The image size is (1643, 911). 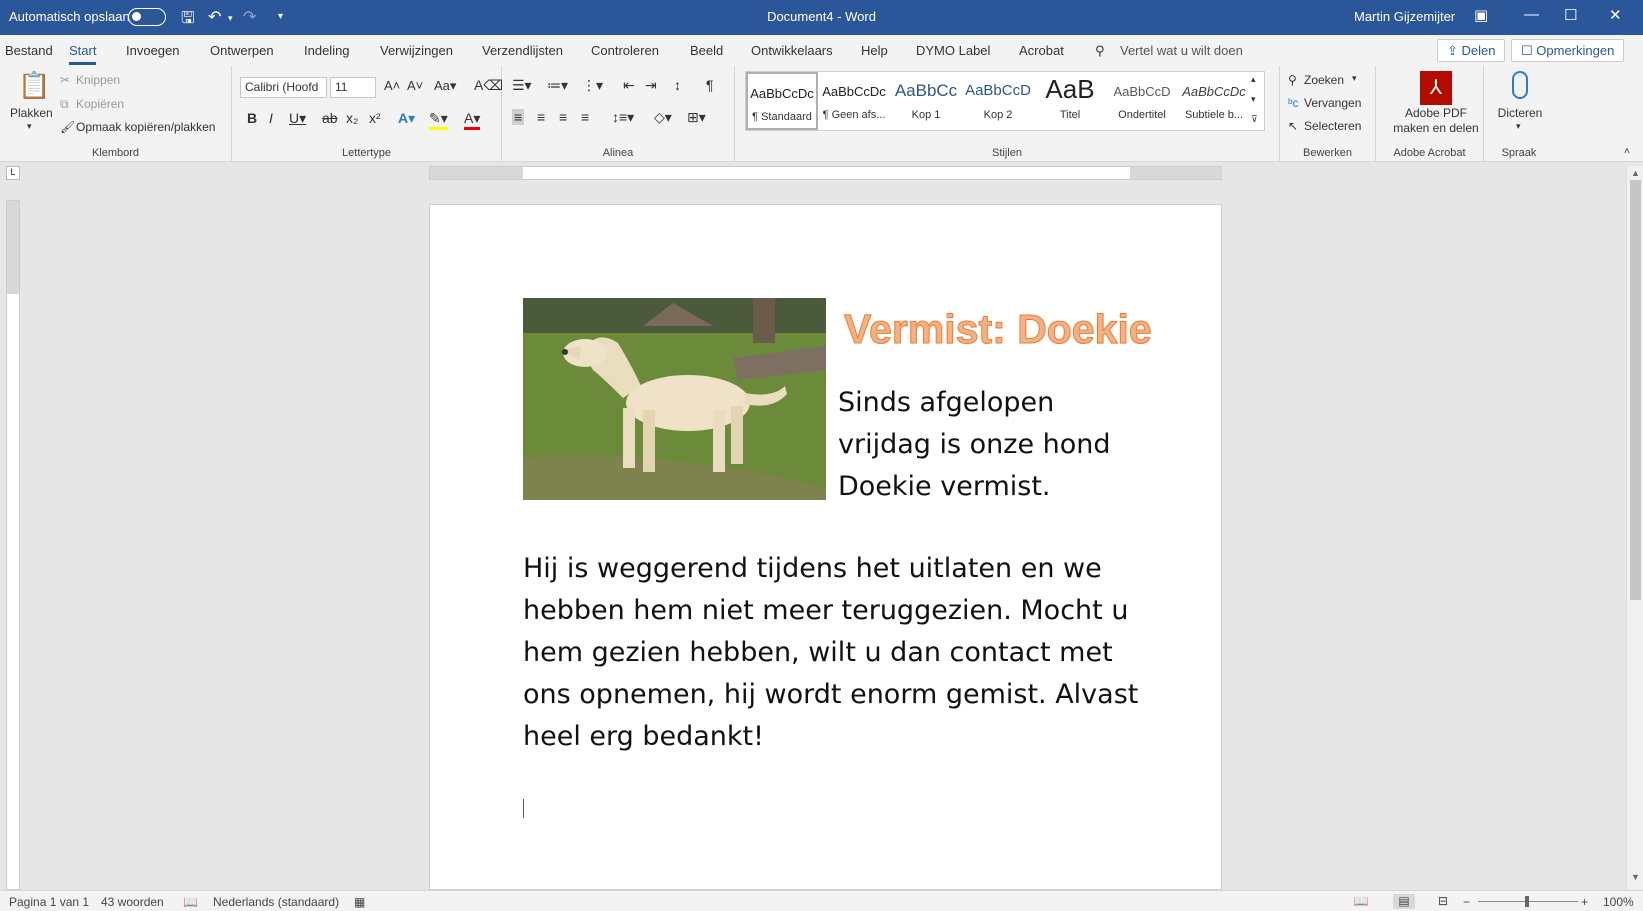 What do you see at coordinates (438, 120) in the screenshot?
I see `highlight-icon: ✎▾` at bounding box center [438, 120].